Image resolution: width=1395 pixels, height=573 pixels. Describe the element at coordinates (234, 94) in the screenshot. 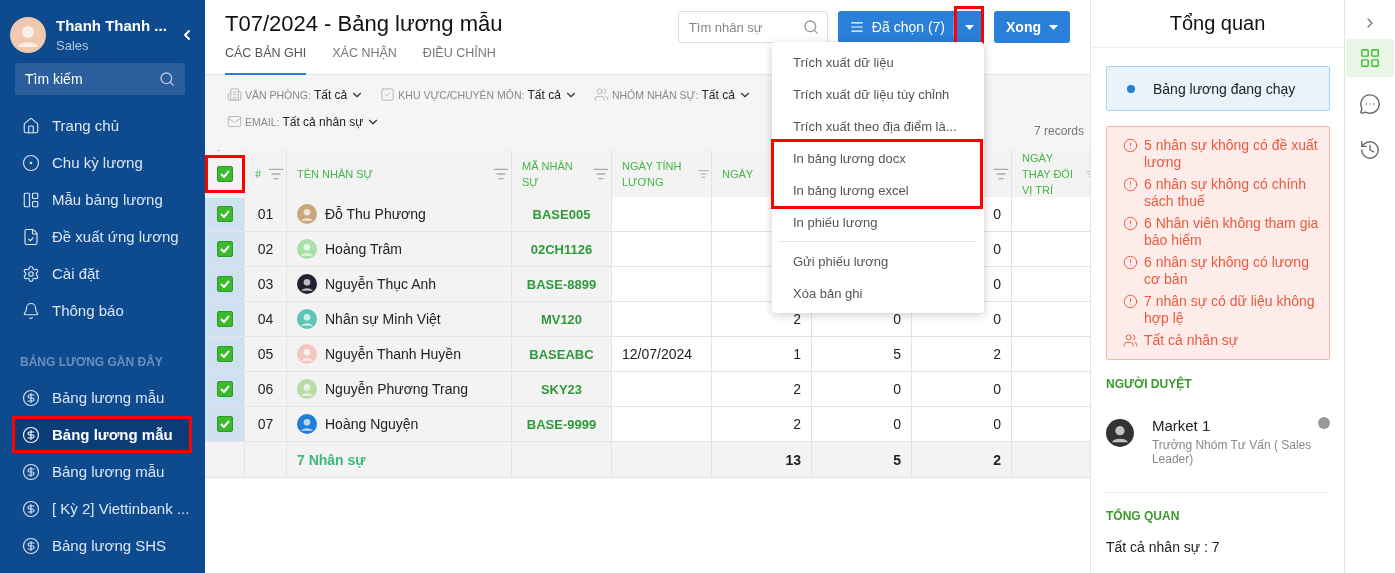

I see `building-icon` at that location.